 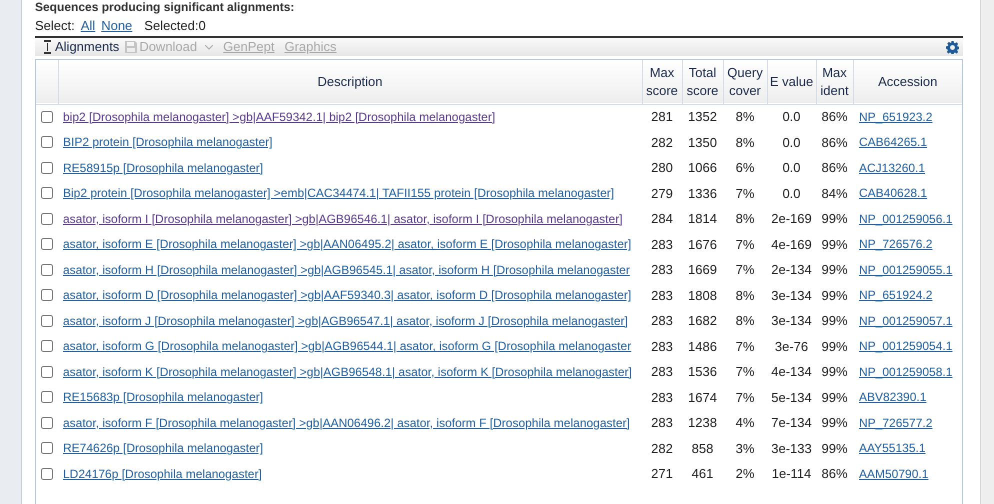 I want to click on settings-icon, so click(x=952, y=47).